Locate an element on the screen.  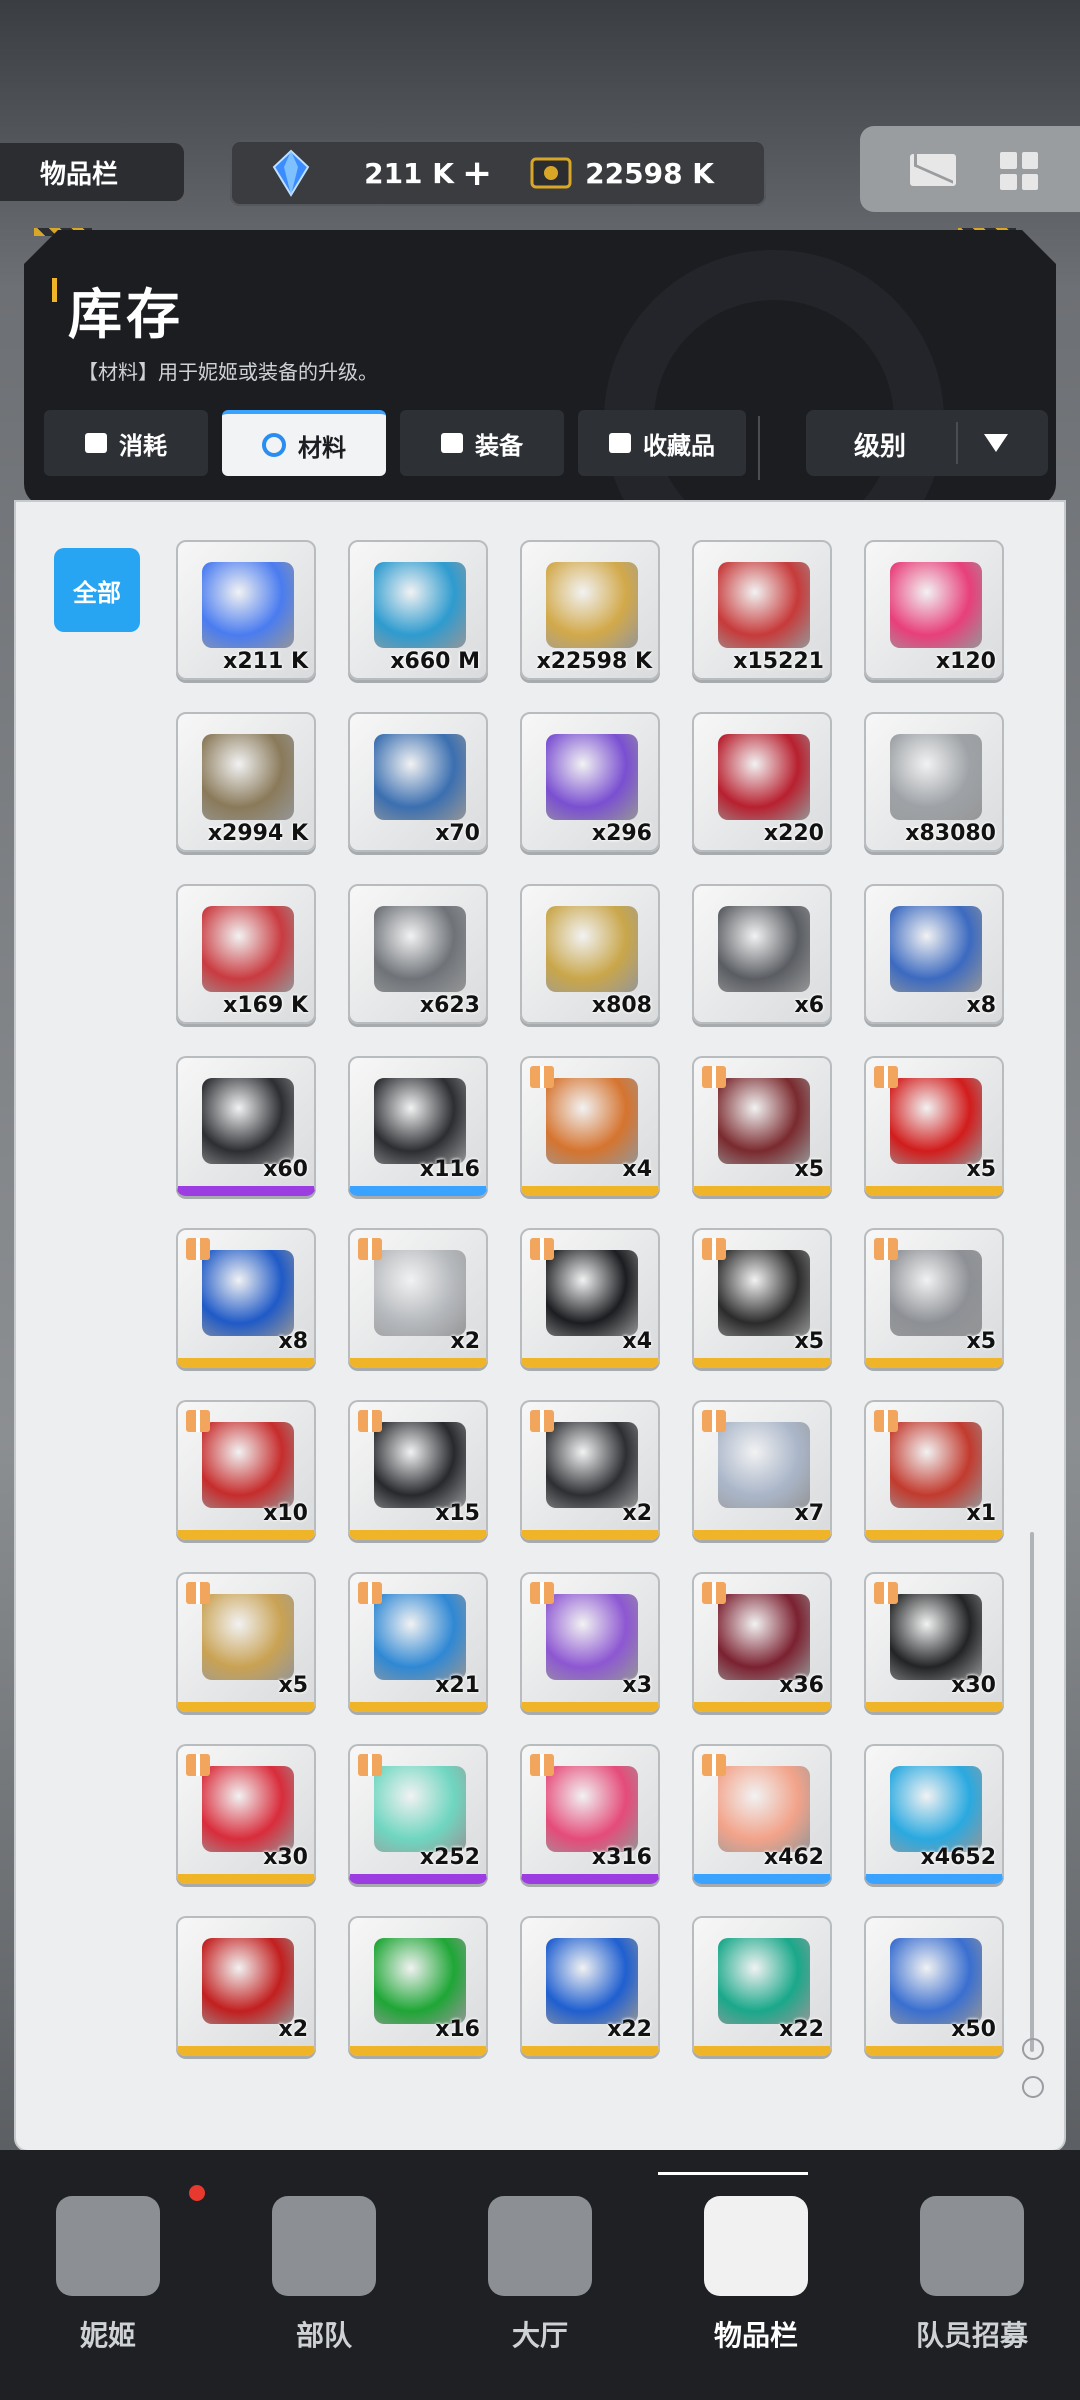
inventory-item: x120 is located at coordinates (934, 610).